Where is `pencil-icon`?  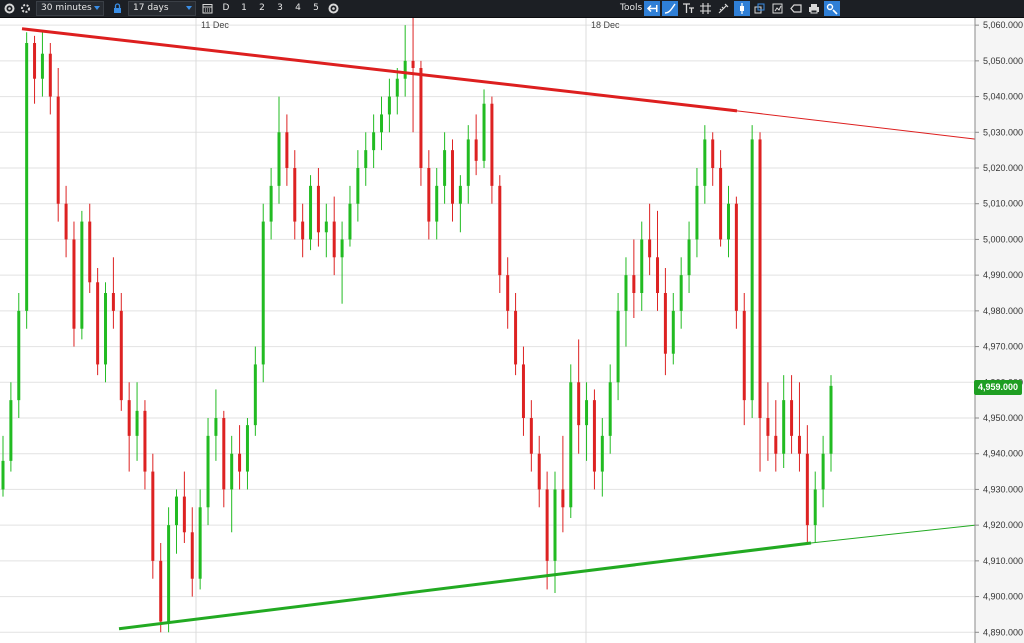
pencil-icon is located at coordinates (724, 8).